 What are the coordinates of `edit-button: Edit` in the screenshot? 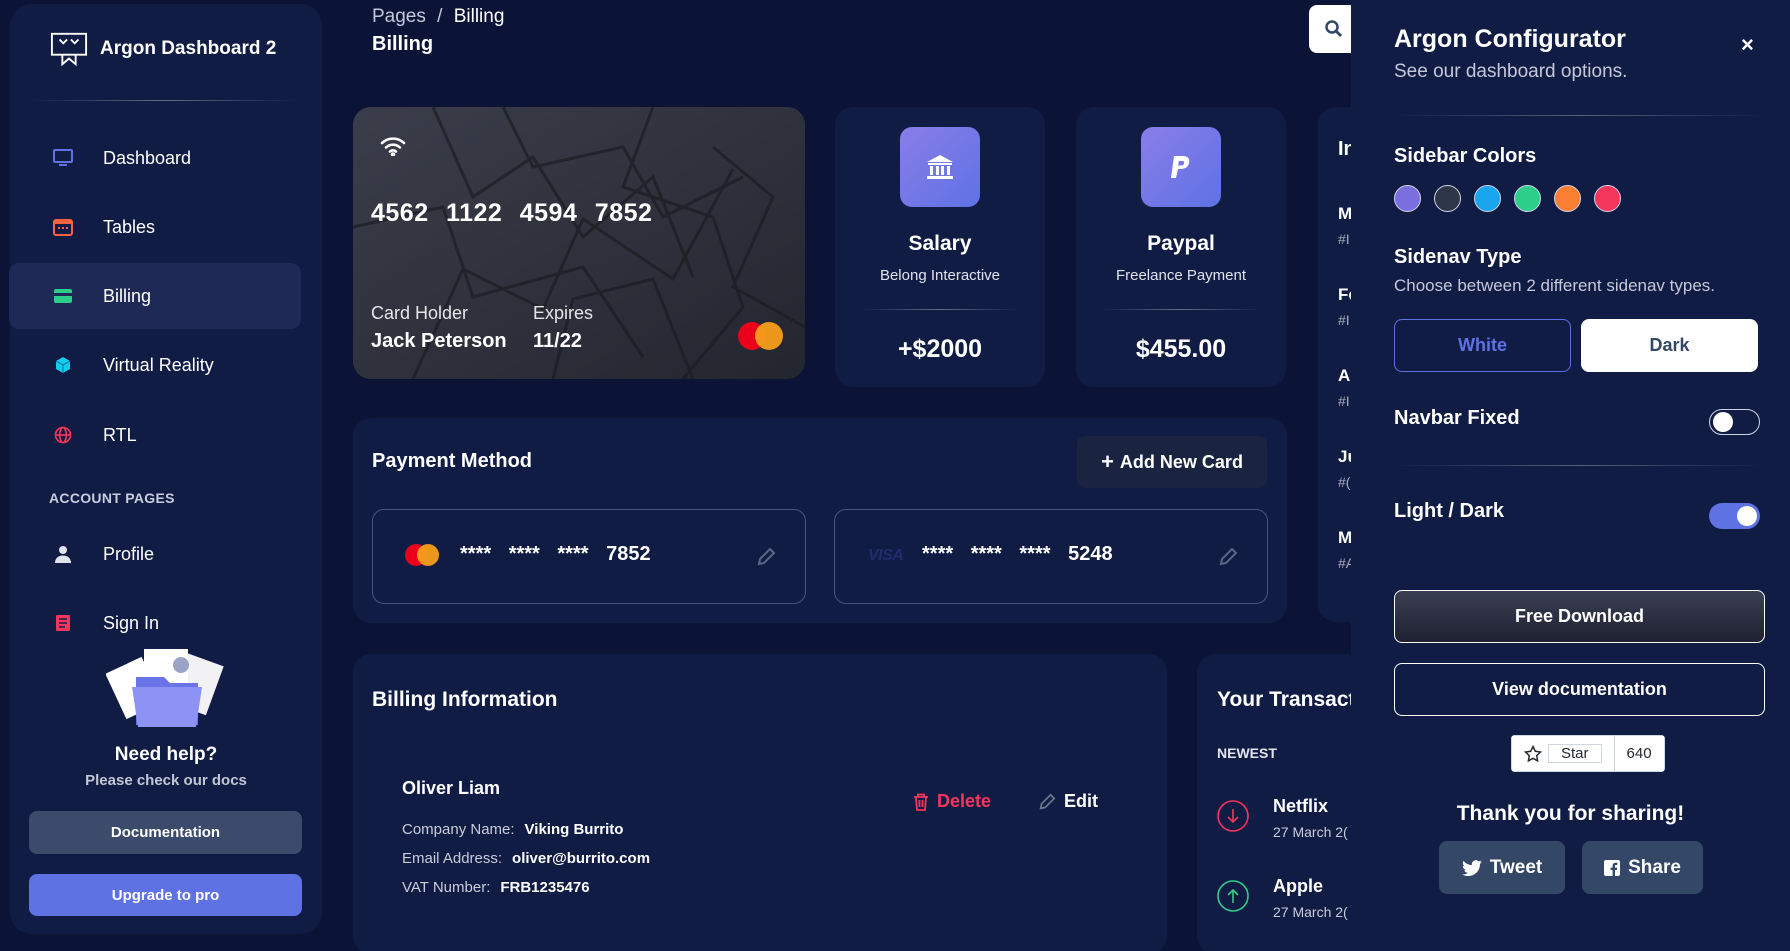 It's located at (1068, 801).